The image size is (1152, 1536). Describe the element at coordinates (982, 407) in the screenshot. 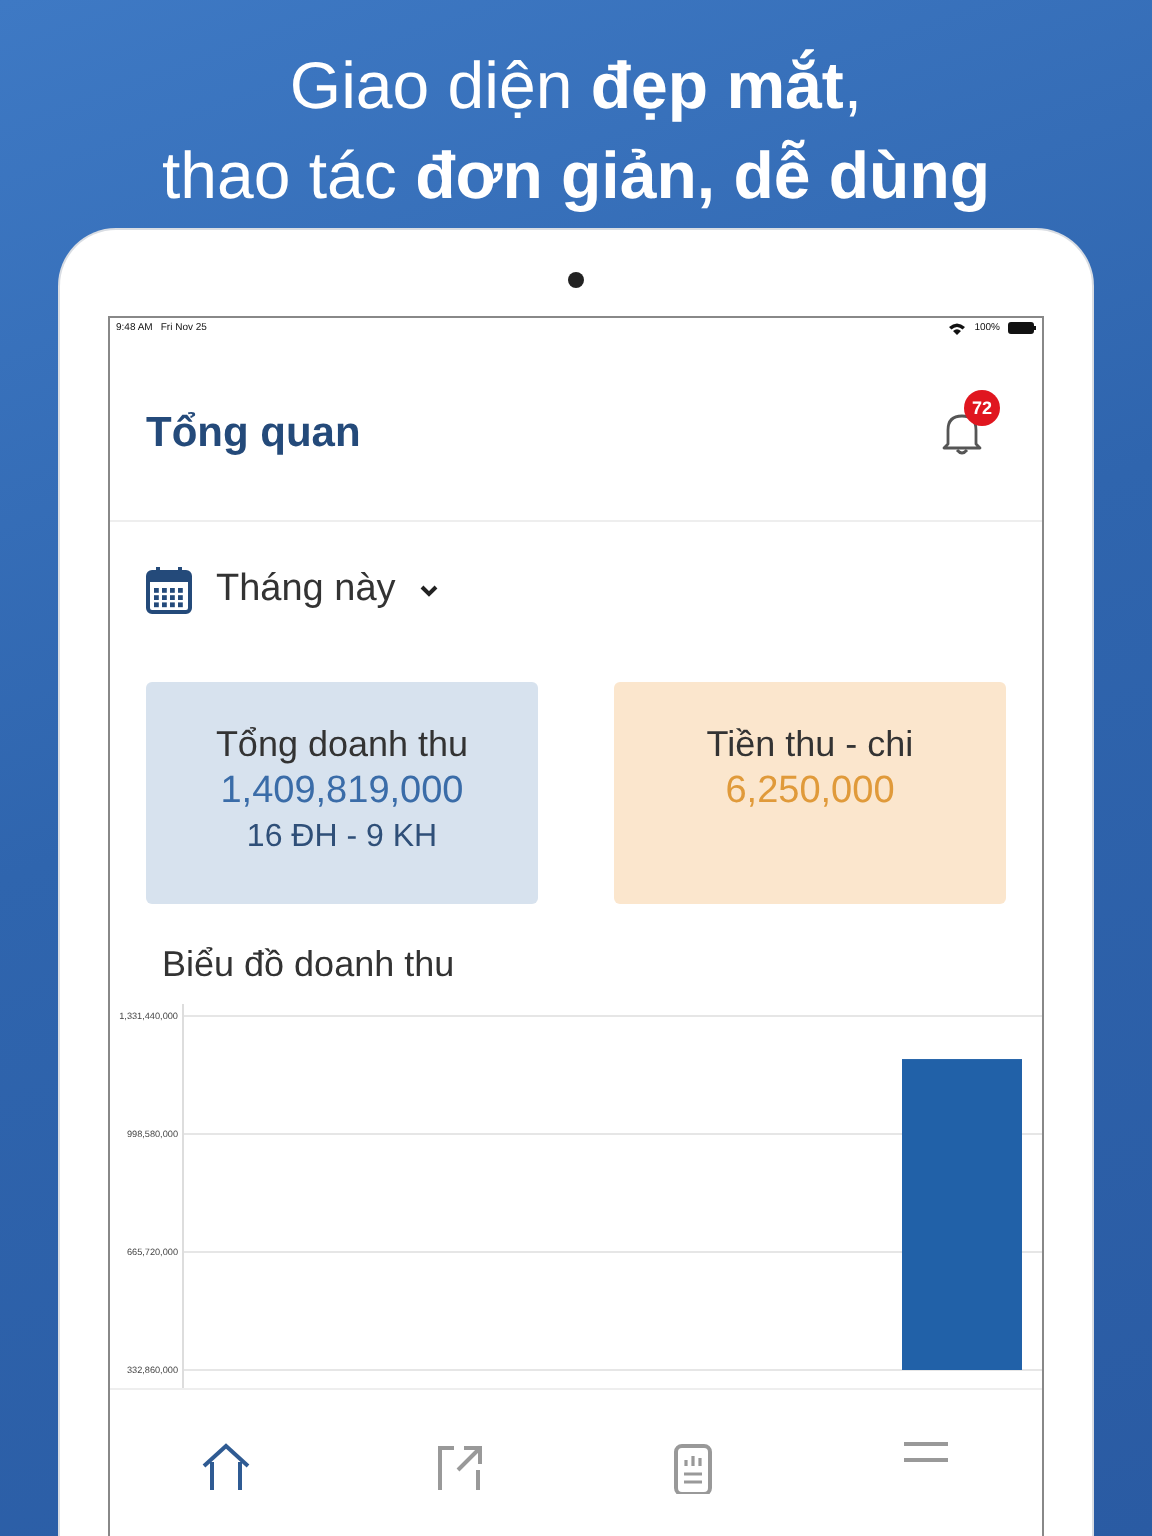

I see `notification-badge: 72` at that location.